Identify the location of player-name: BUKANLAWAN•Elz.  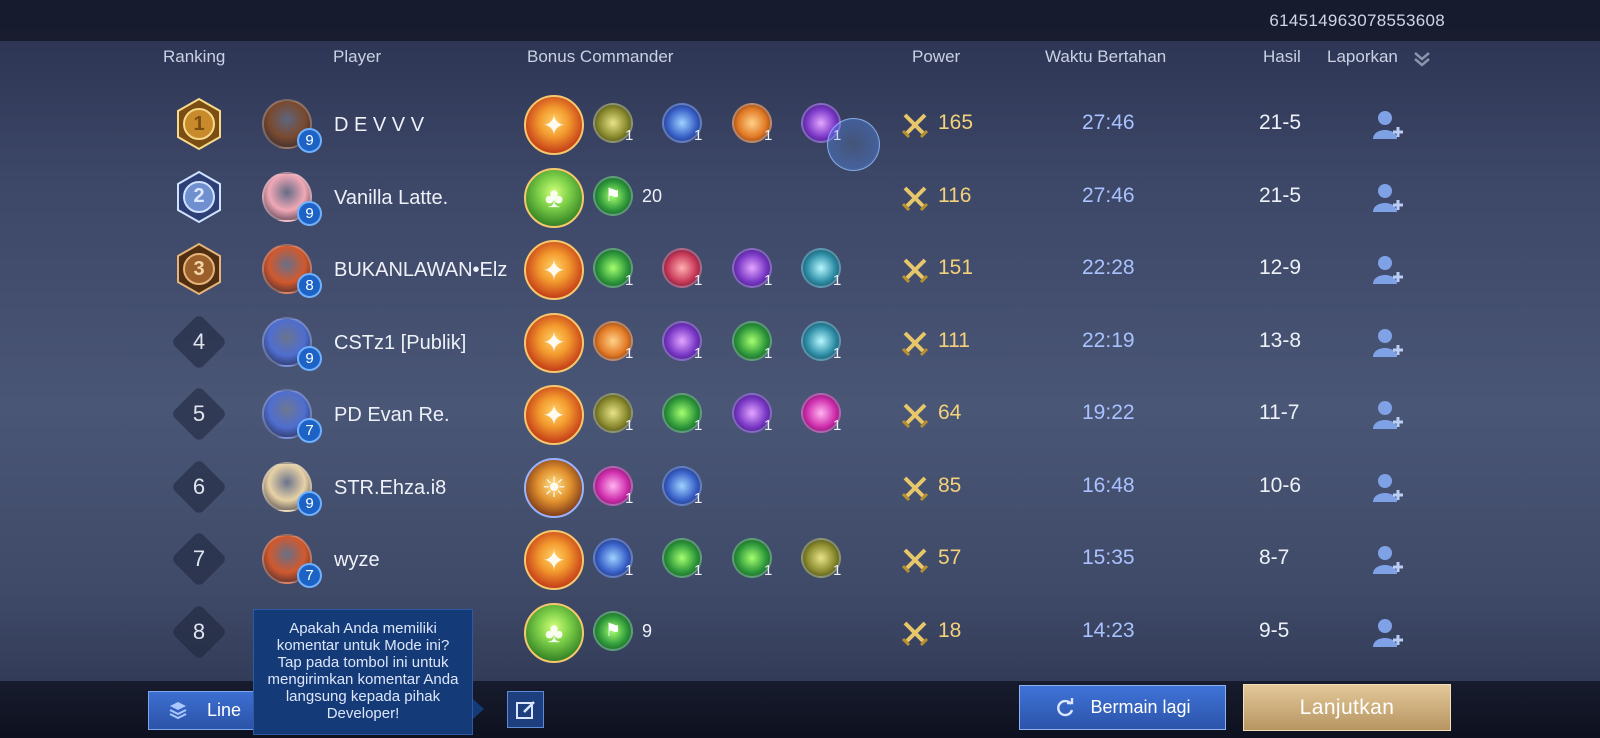
(421, 270).